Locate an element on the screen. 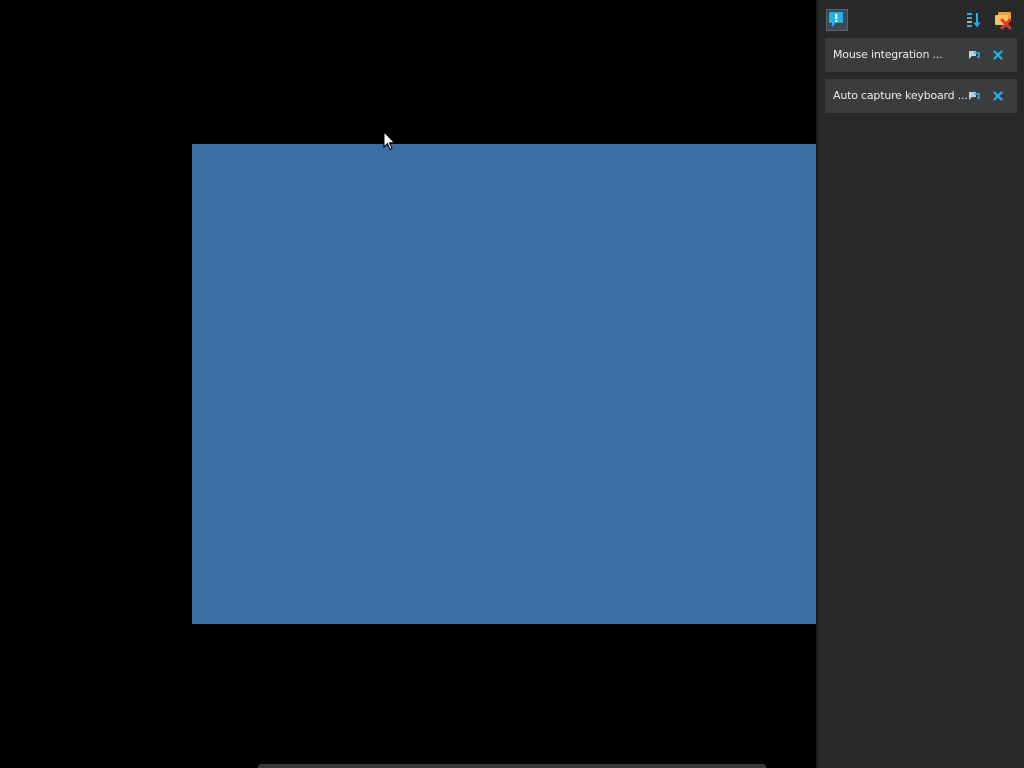 Image resolution: width=1024 pixels, height=768 pixels. clear-all-icon is located at coordinates (1003, 21).